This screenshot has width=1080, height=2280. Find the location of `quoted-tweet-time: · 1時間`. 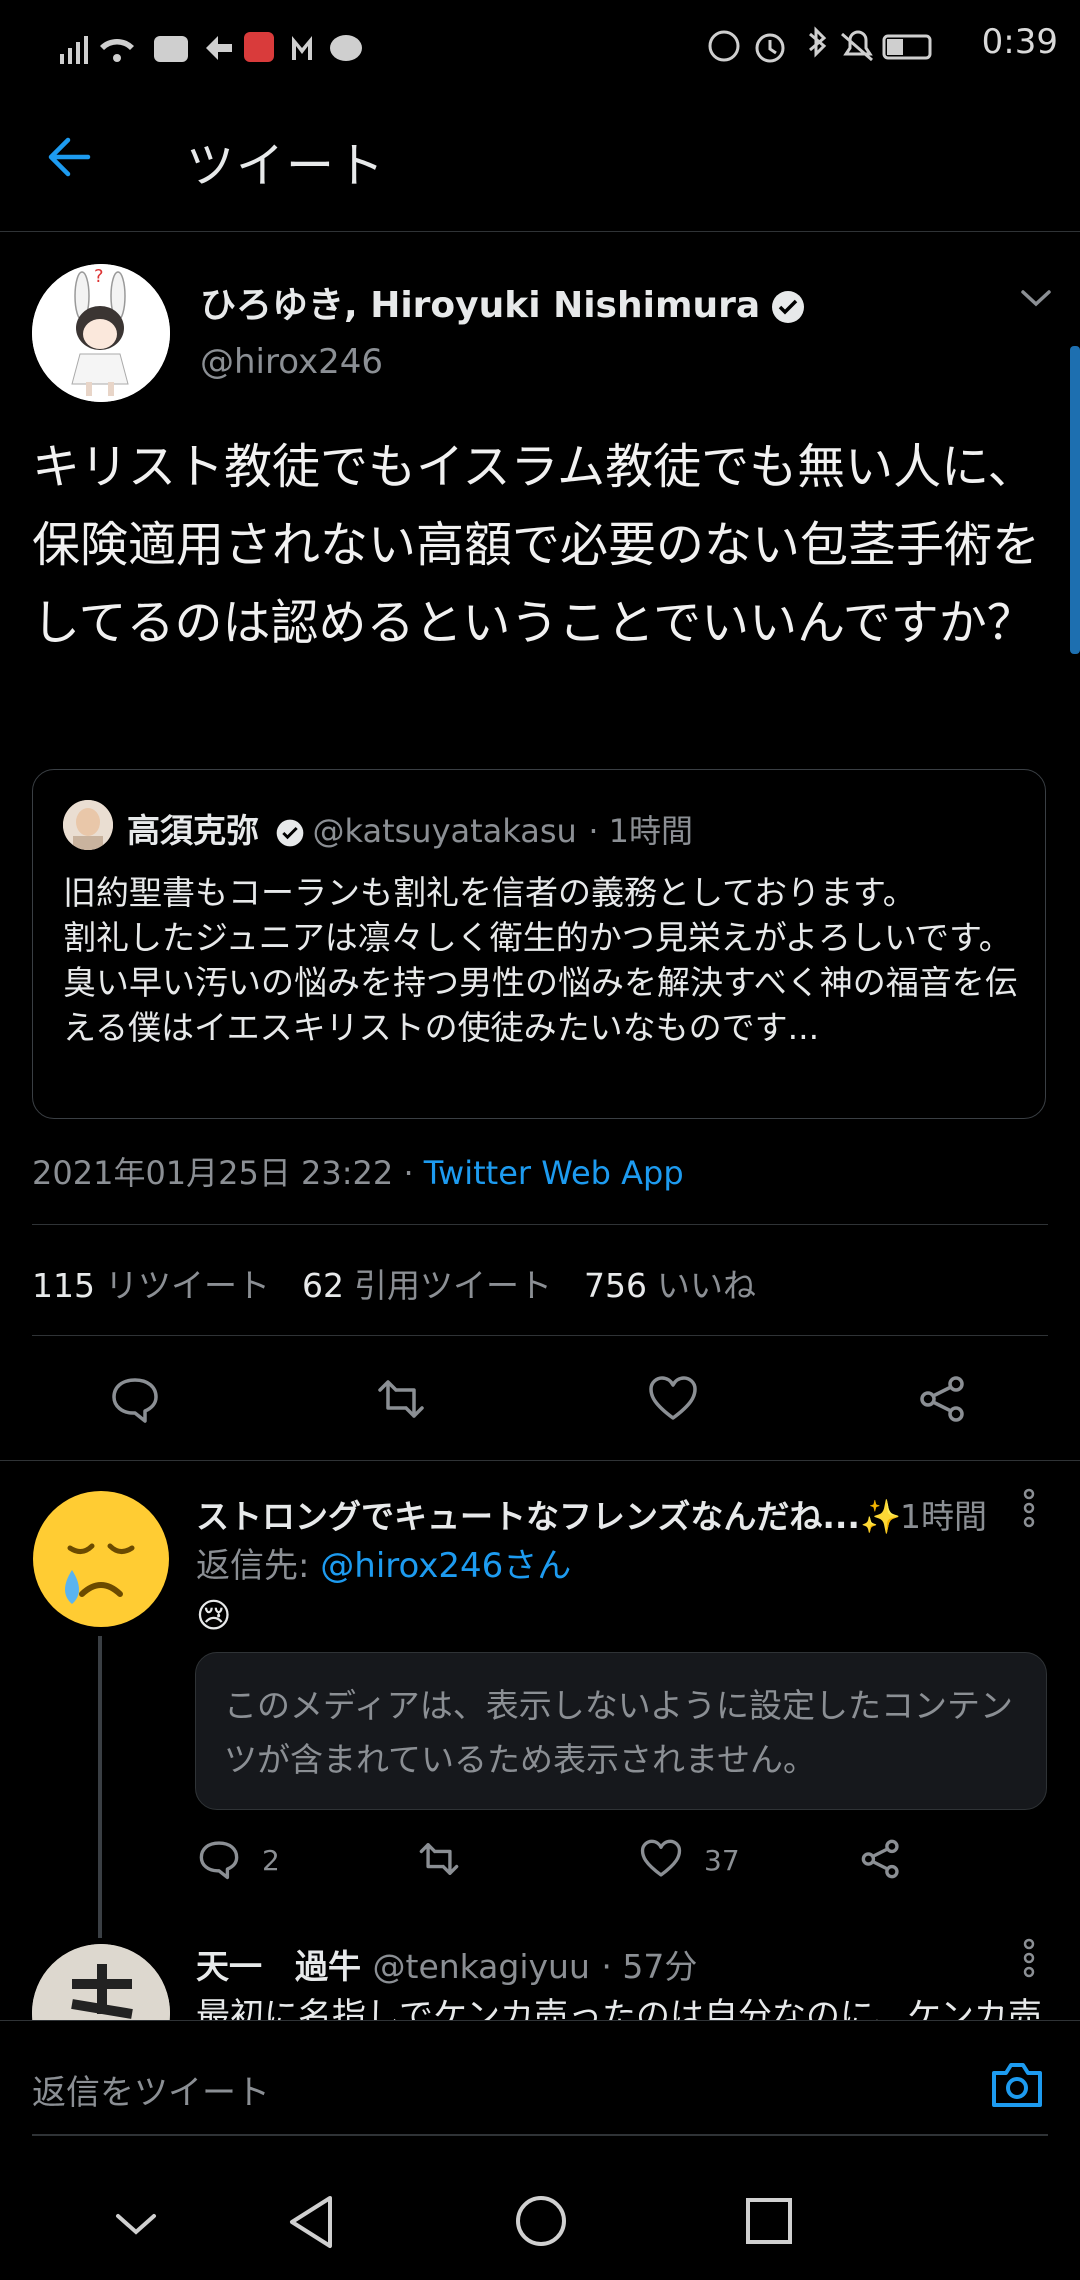

quoted-tweet-time: · 1時間 is located at coordinates (641, 831).